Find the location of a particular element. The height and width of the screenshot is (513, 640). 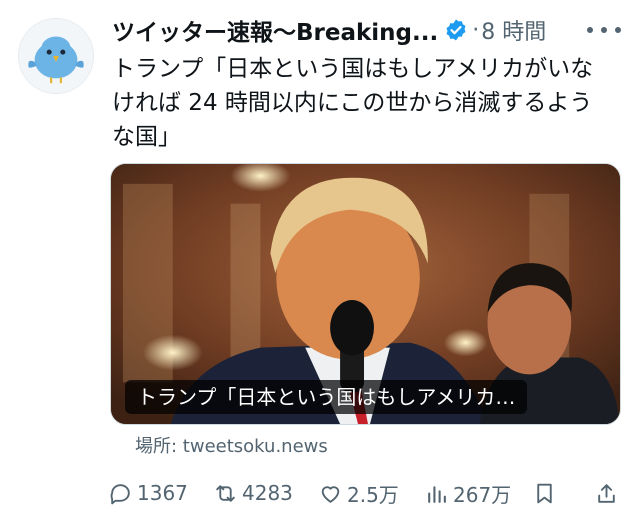

views-count: 267万 is located at coordinates (482, 494).